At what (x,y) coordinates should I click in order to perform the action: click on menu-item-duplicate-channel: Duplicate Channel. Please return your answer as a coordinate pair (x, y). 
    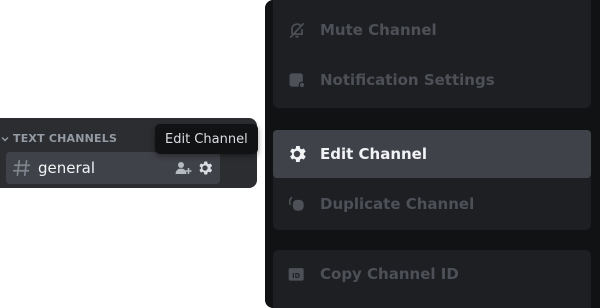
    Looking at the image, I should click on (432, 204).